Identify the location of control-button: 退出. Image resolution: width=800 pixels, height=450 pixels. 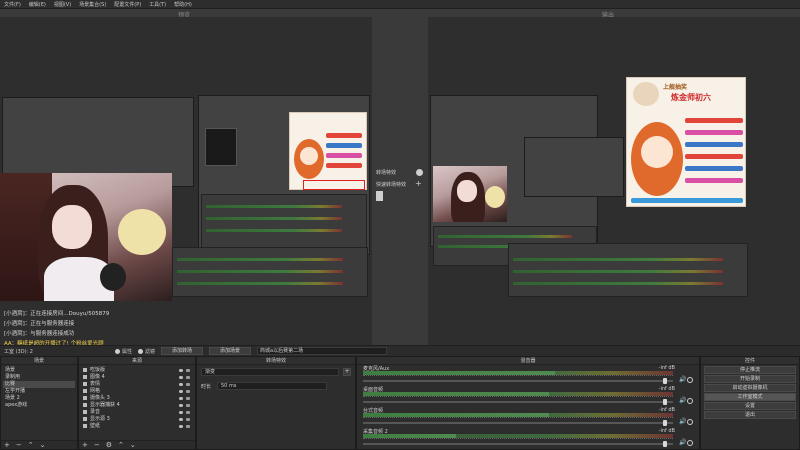
(750, 415).